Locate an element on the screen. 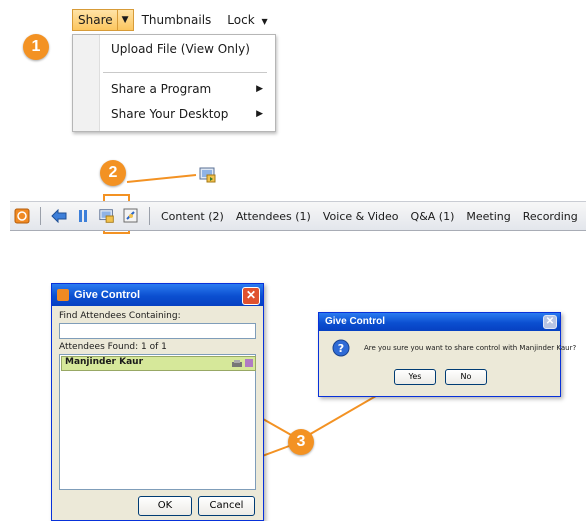 Image resolution: width=586 pixels, height=521 pixels. tab-voice-video: Voice & Video is located at coordinates (361, 216).